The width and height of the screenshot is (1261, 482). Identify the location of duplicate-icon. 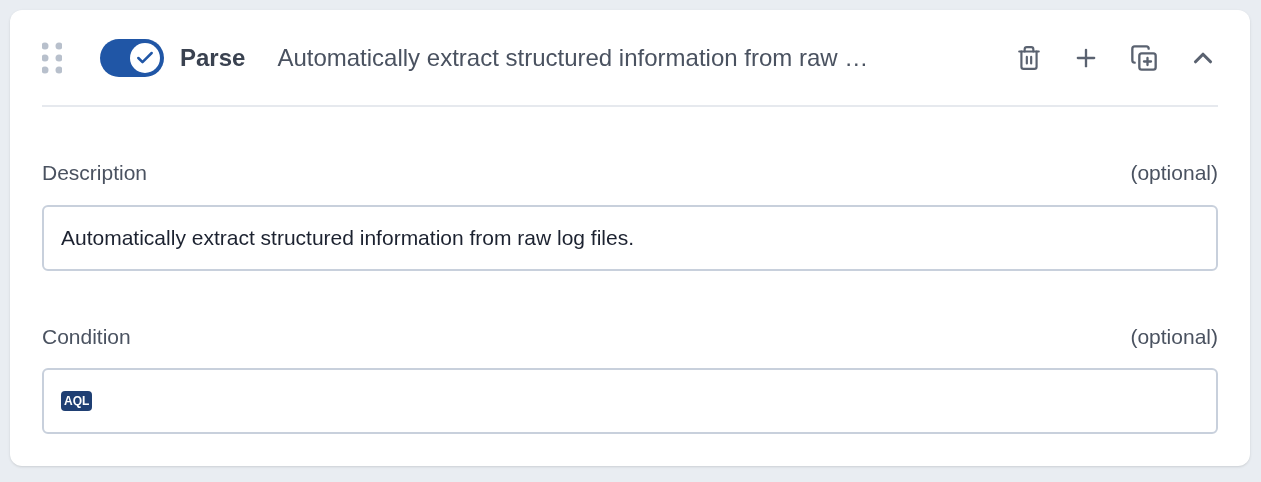
(1144, 57).